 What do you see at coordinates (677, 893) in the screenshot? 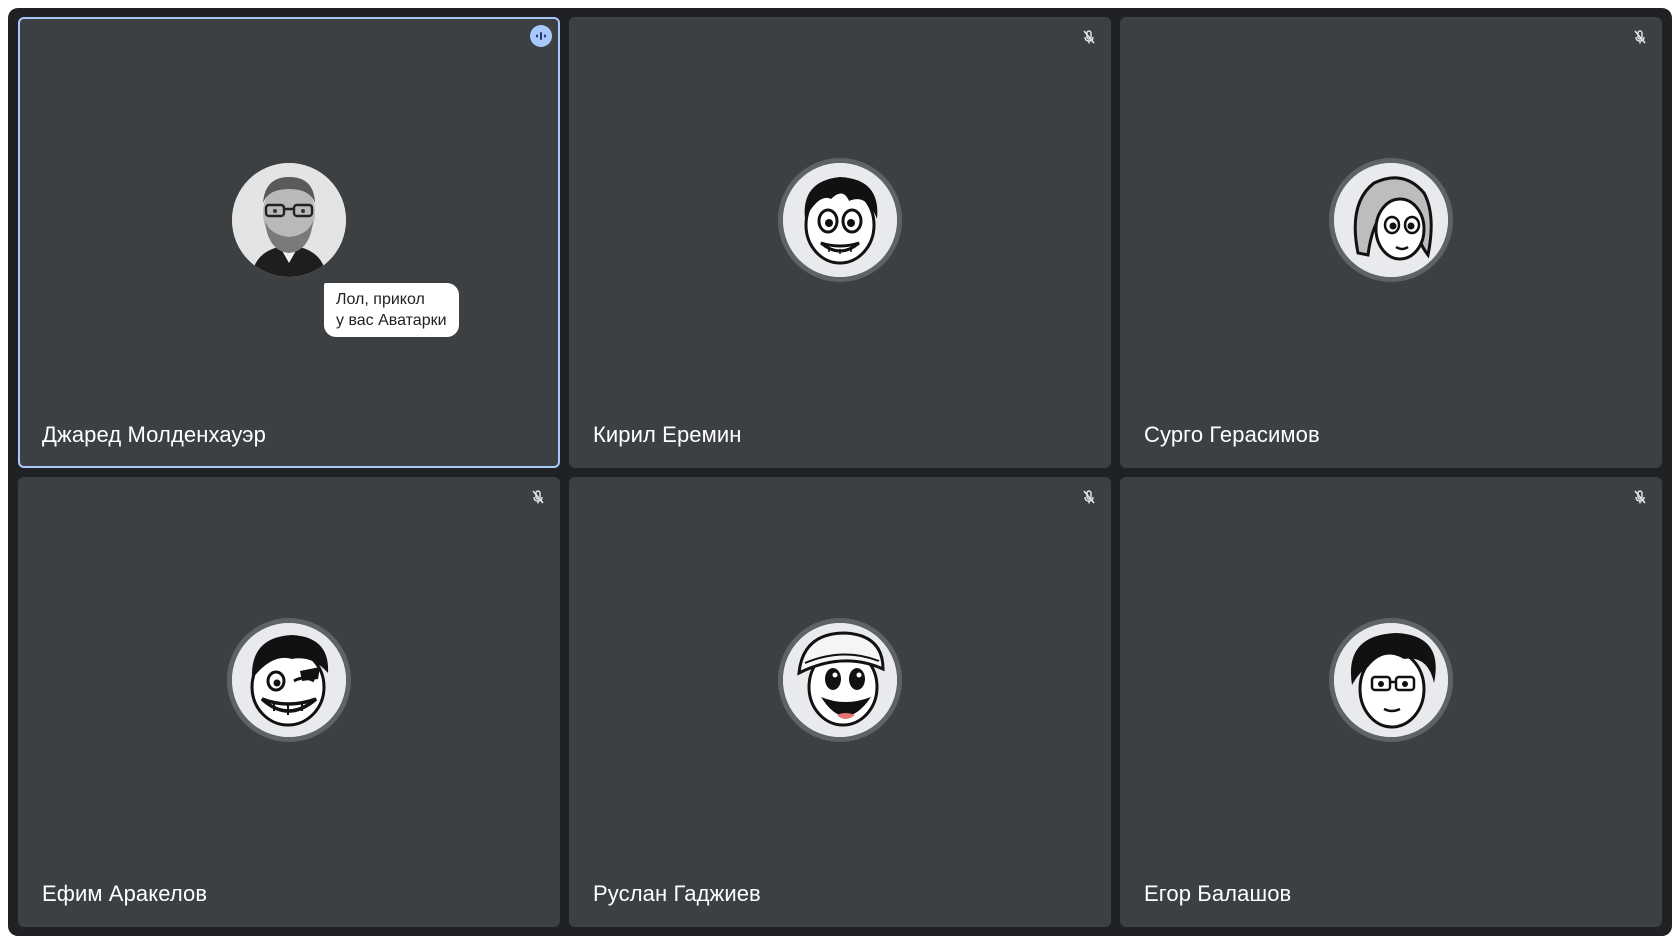
I see `participant-name: Руслан Гаджиев` at bounding box center [677, 893].